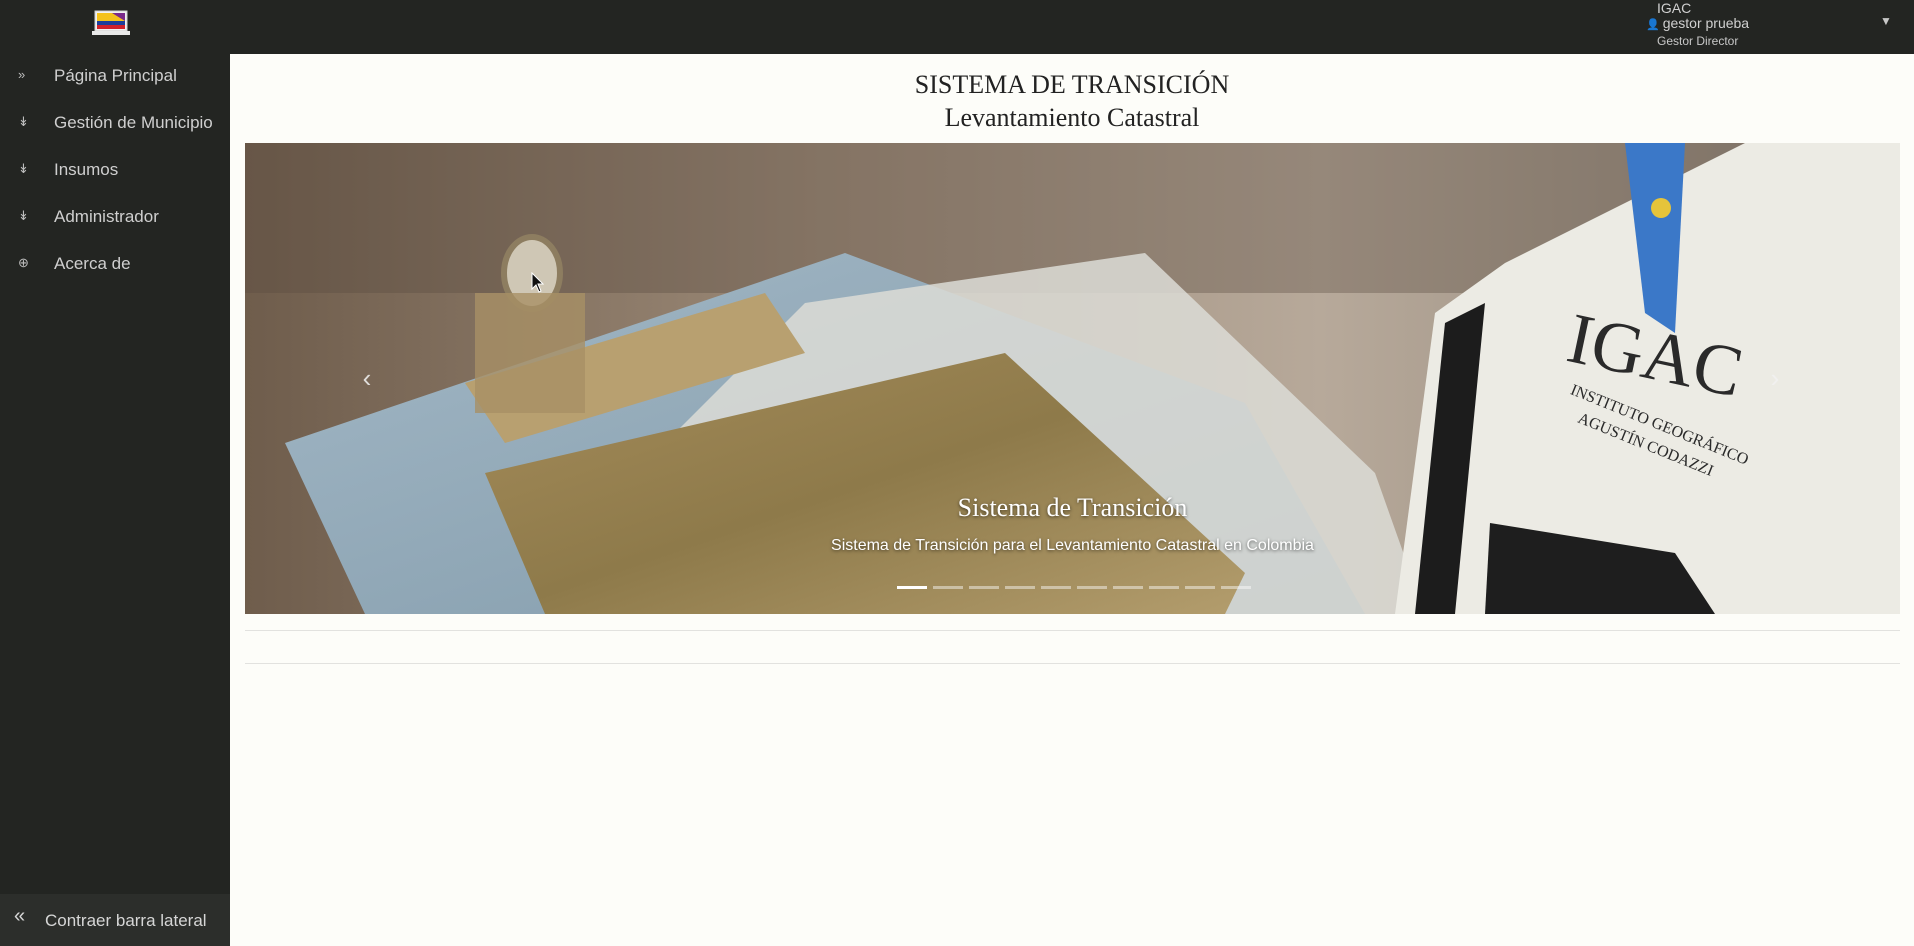 This screenshot has width=1914, height=946. What do you see at coordinates (1886, 21) in the screenshot?
I see `caret-down-icon: ▼` at bounding box center [1886, 21].